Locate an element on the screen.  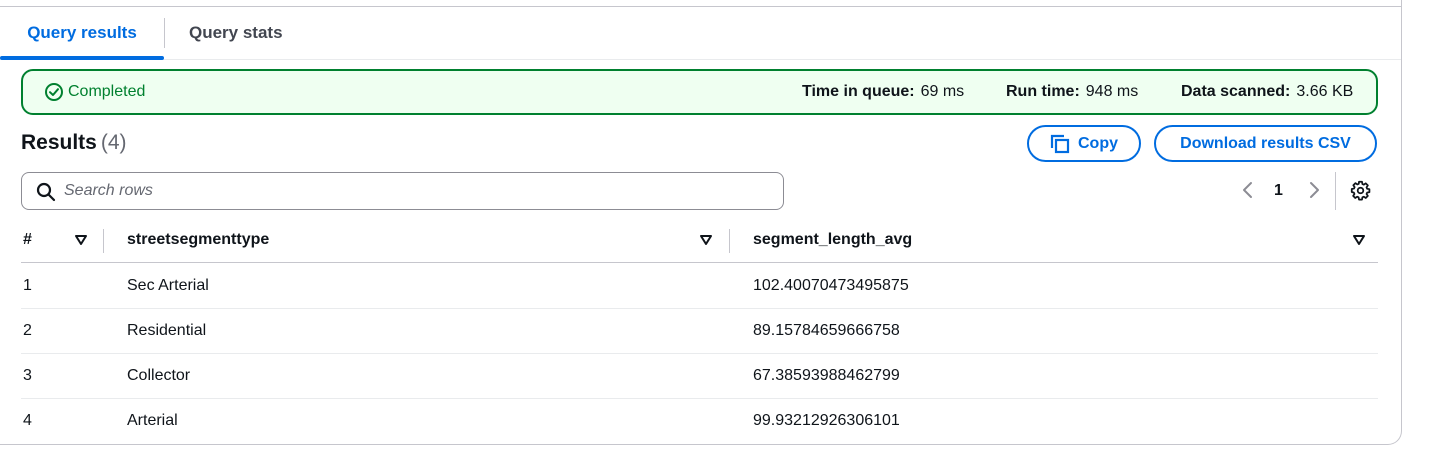
chevron-right-icon is located at coordinates (1314, 190).